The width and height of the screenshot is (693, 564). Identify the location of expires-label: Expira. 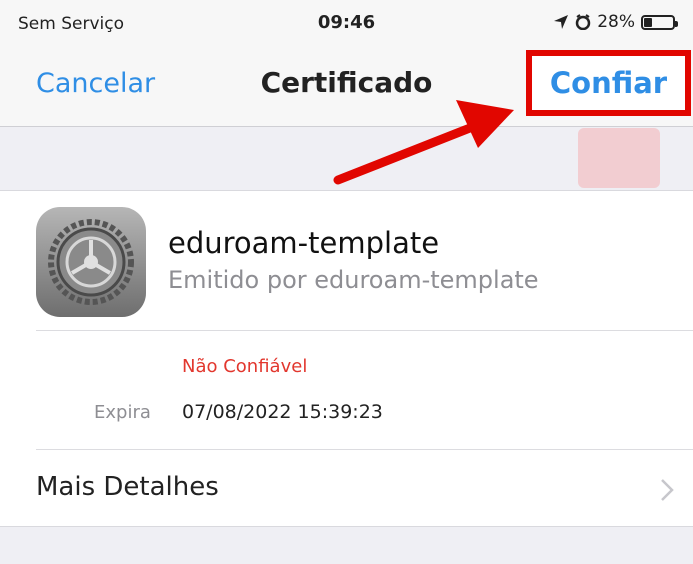
(122, 412).